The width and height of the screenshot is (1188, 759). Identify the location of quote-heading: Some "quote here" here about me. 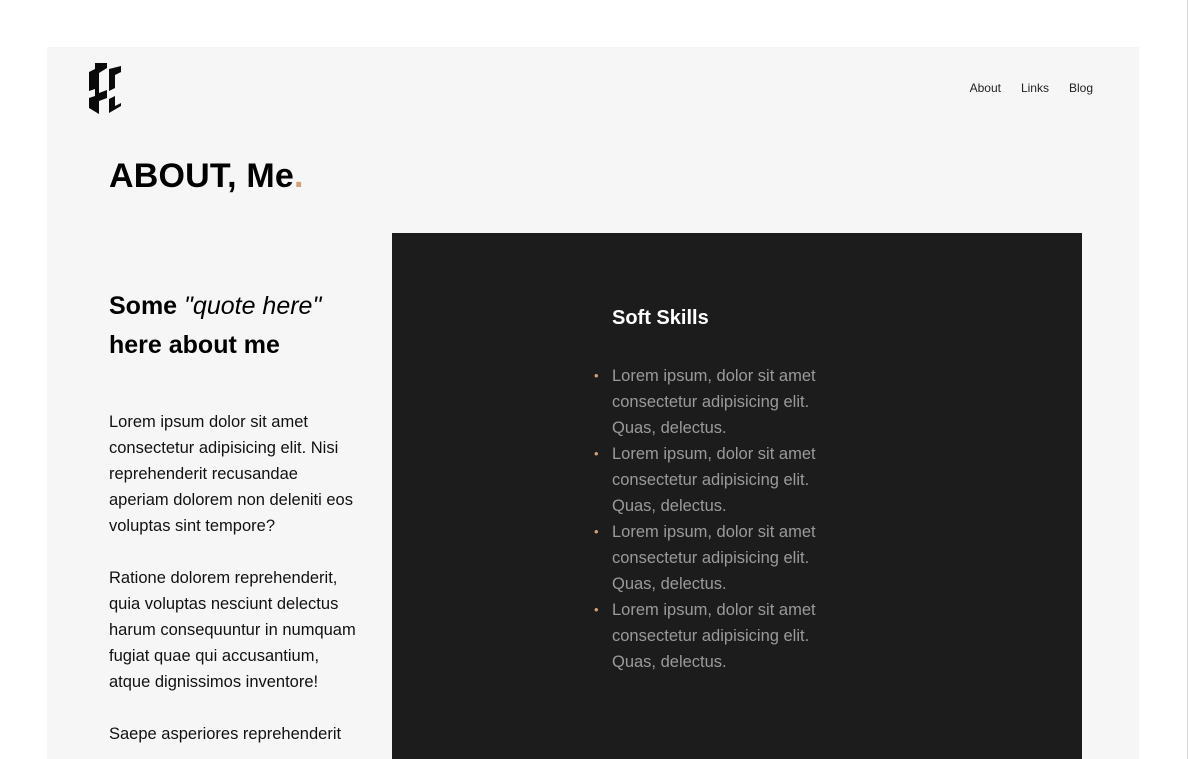
(234, 326).